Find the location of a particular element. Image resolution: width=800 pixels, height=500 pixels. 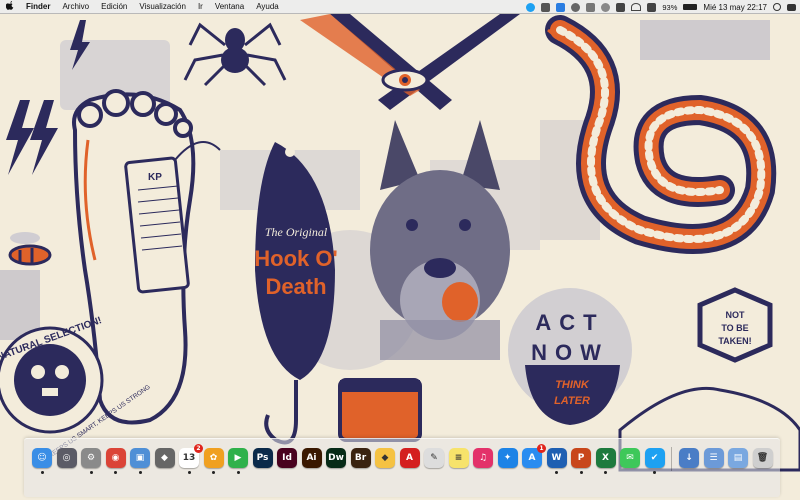

hex-line-1: NOT is located at coordinates (736, 315).